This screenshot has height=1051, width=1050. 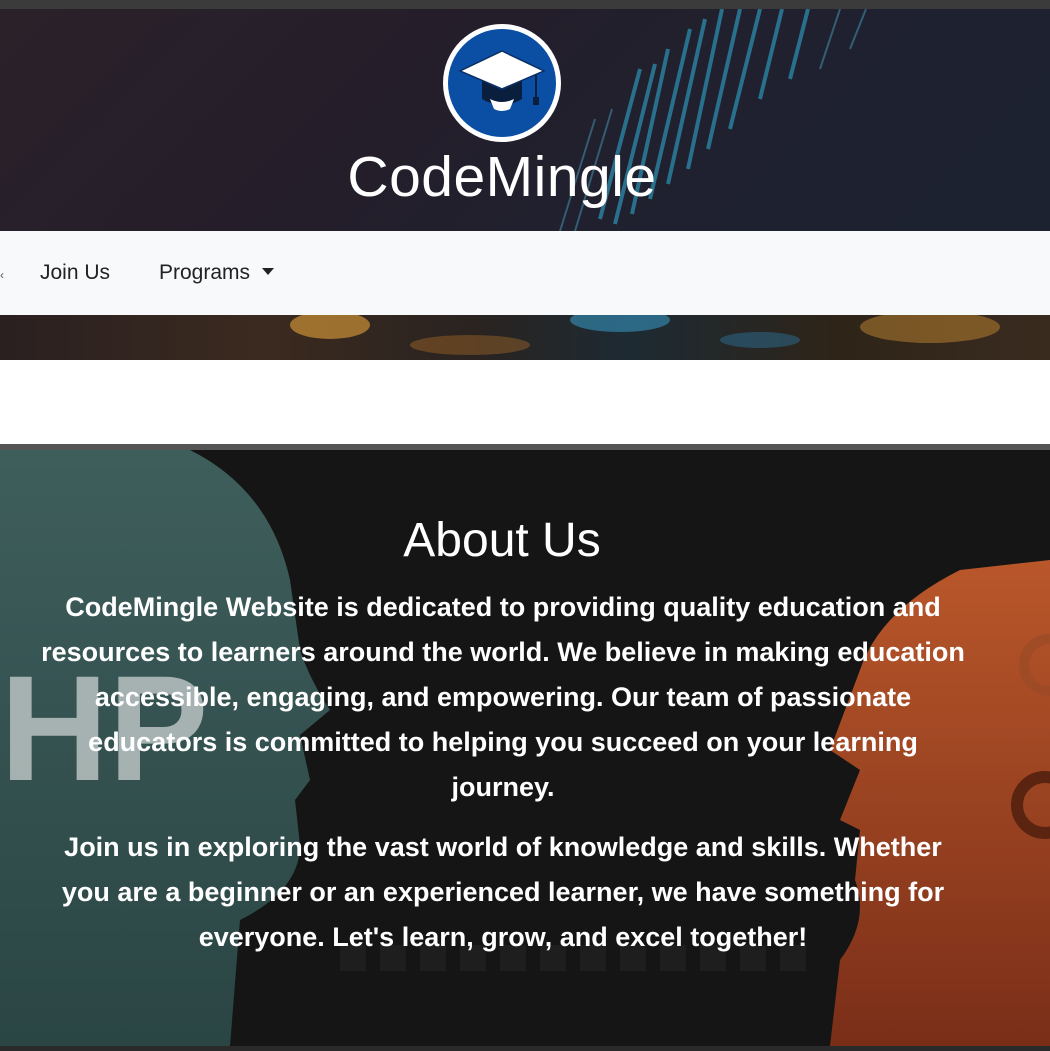 What do you see at coordinates (502, 540) in the screenshot?
I see `about-heading: About Us` at bounding box center [502, 540].